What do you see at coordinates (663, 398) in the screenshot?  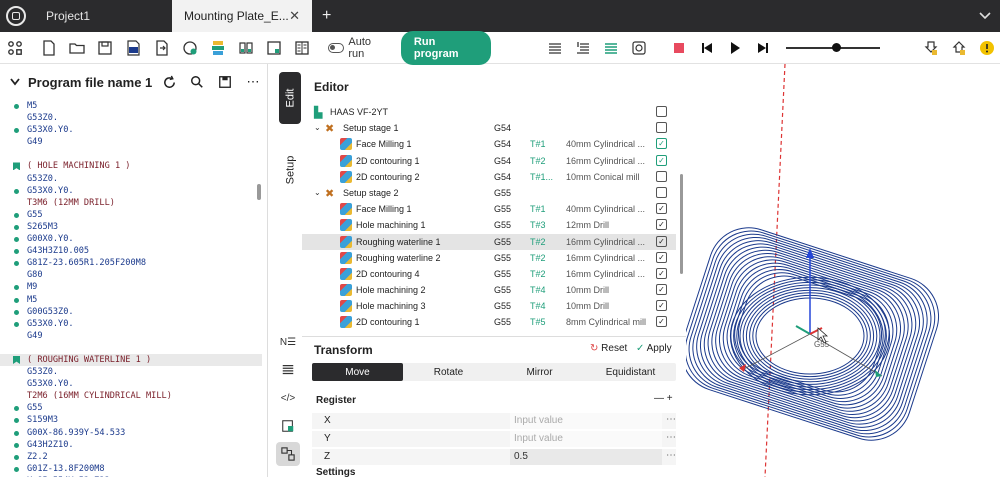 I see `register-collapse-add: — +` at bounding box center [663, 398].